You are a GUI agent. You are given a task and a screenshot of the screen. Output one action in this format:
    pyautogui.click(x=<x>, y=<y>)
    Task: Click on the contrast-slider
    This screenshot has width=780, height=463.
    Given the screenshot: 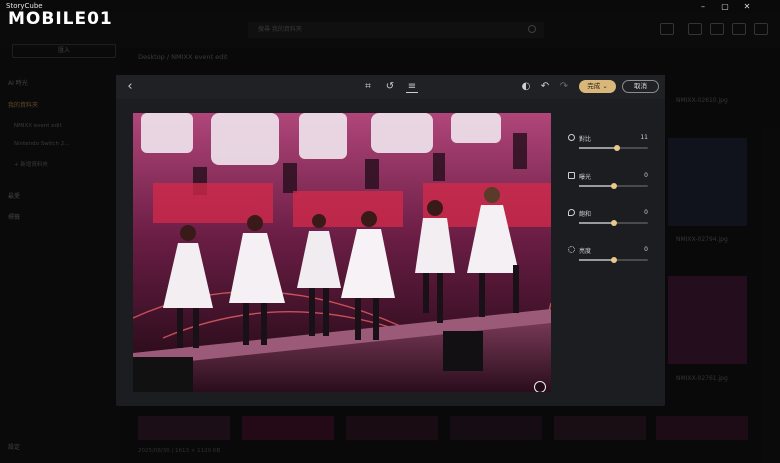 What is the action you would take?
    pyautogui.click(x=613, y=148)
    